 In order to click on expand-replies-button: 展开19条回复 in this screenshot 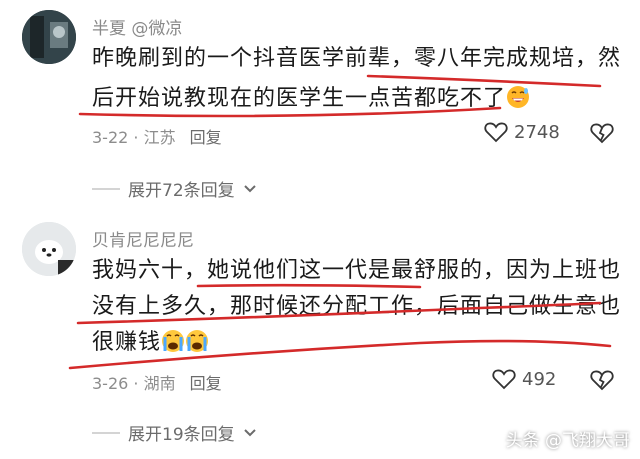, I will do `click(174, 432)`.